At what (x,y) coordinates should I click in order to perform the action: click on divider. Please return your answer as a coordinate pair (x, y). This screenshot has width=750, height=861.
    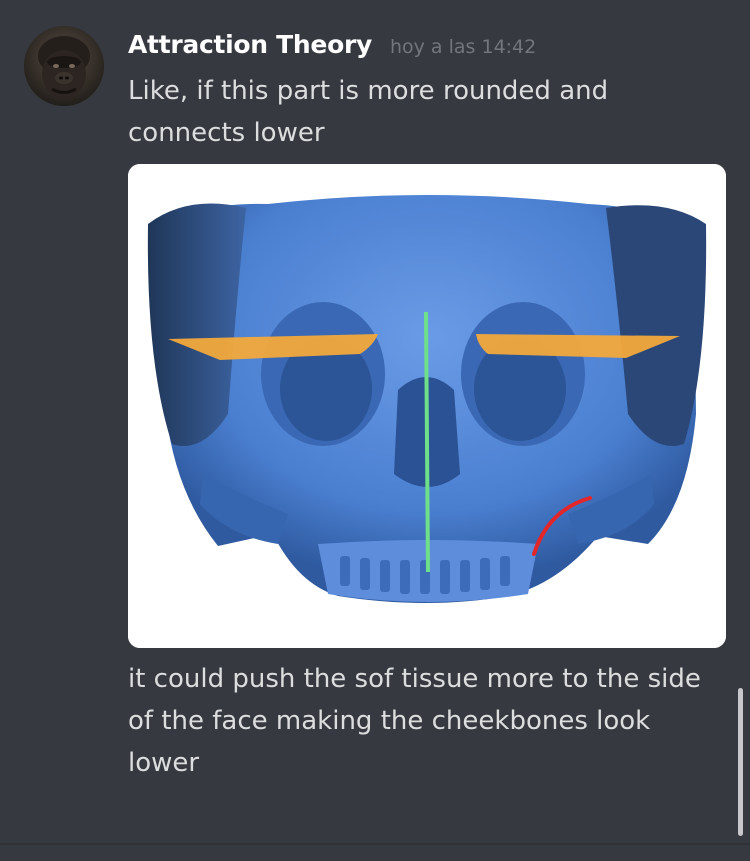
    Looking at the image, I should click on (375, 844).